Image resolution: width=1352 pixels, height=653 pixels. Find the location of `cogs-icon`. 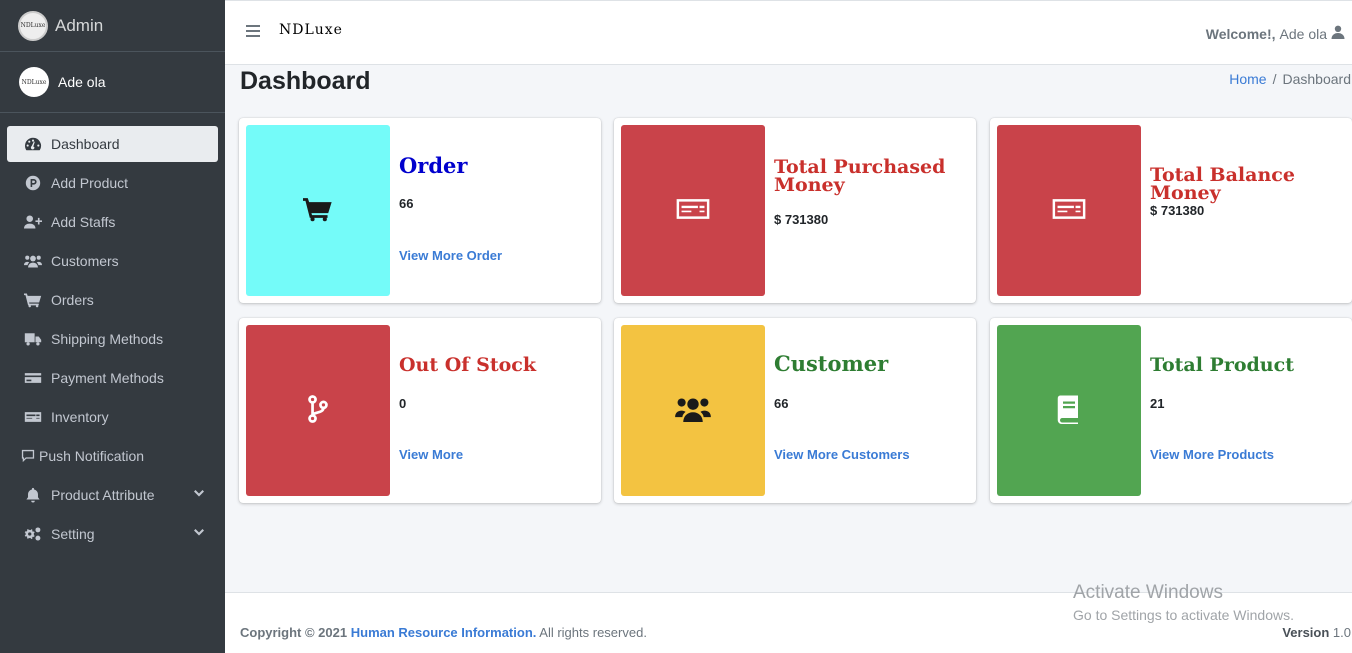

cogs-icon is located at coordinates (33, 534).